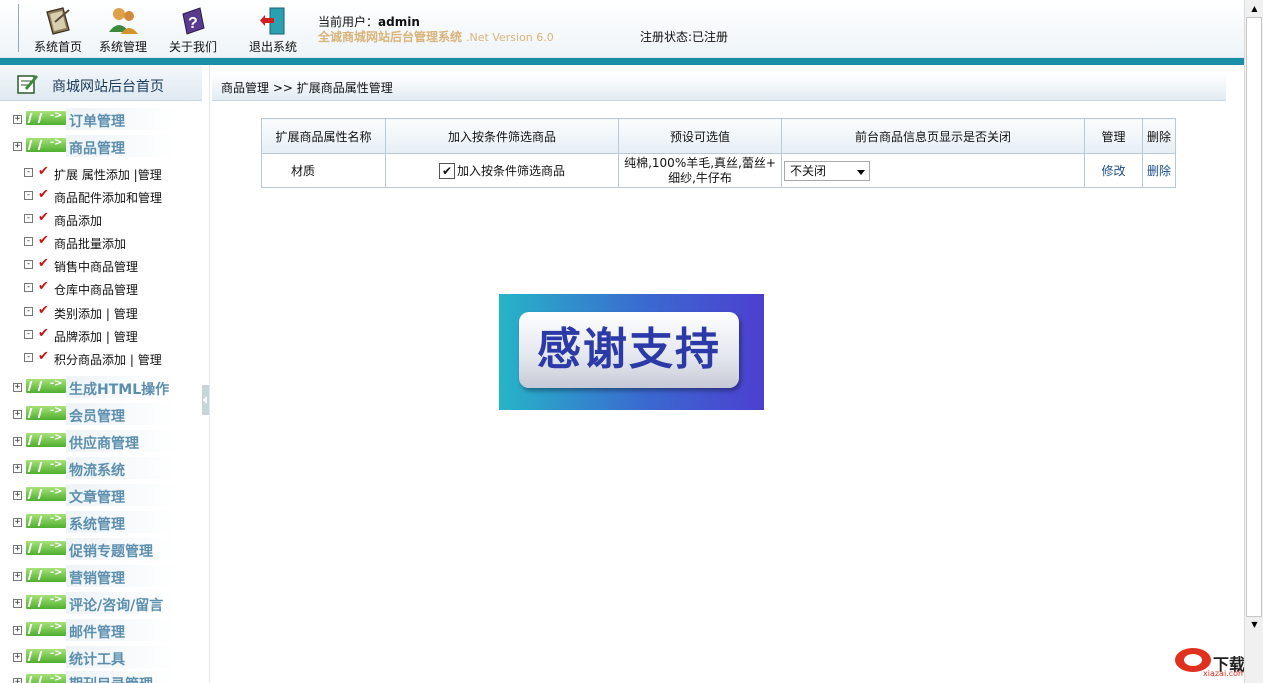  I want to click on sidebar-title: 商城网站后台首页, so click(108, 87).